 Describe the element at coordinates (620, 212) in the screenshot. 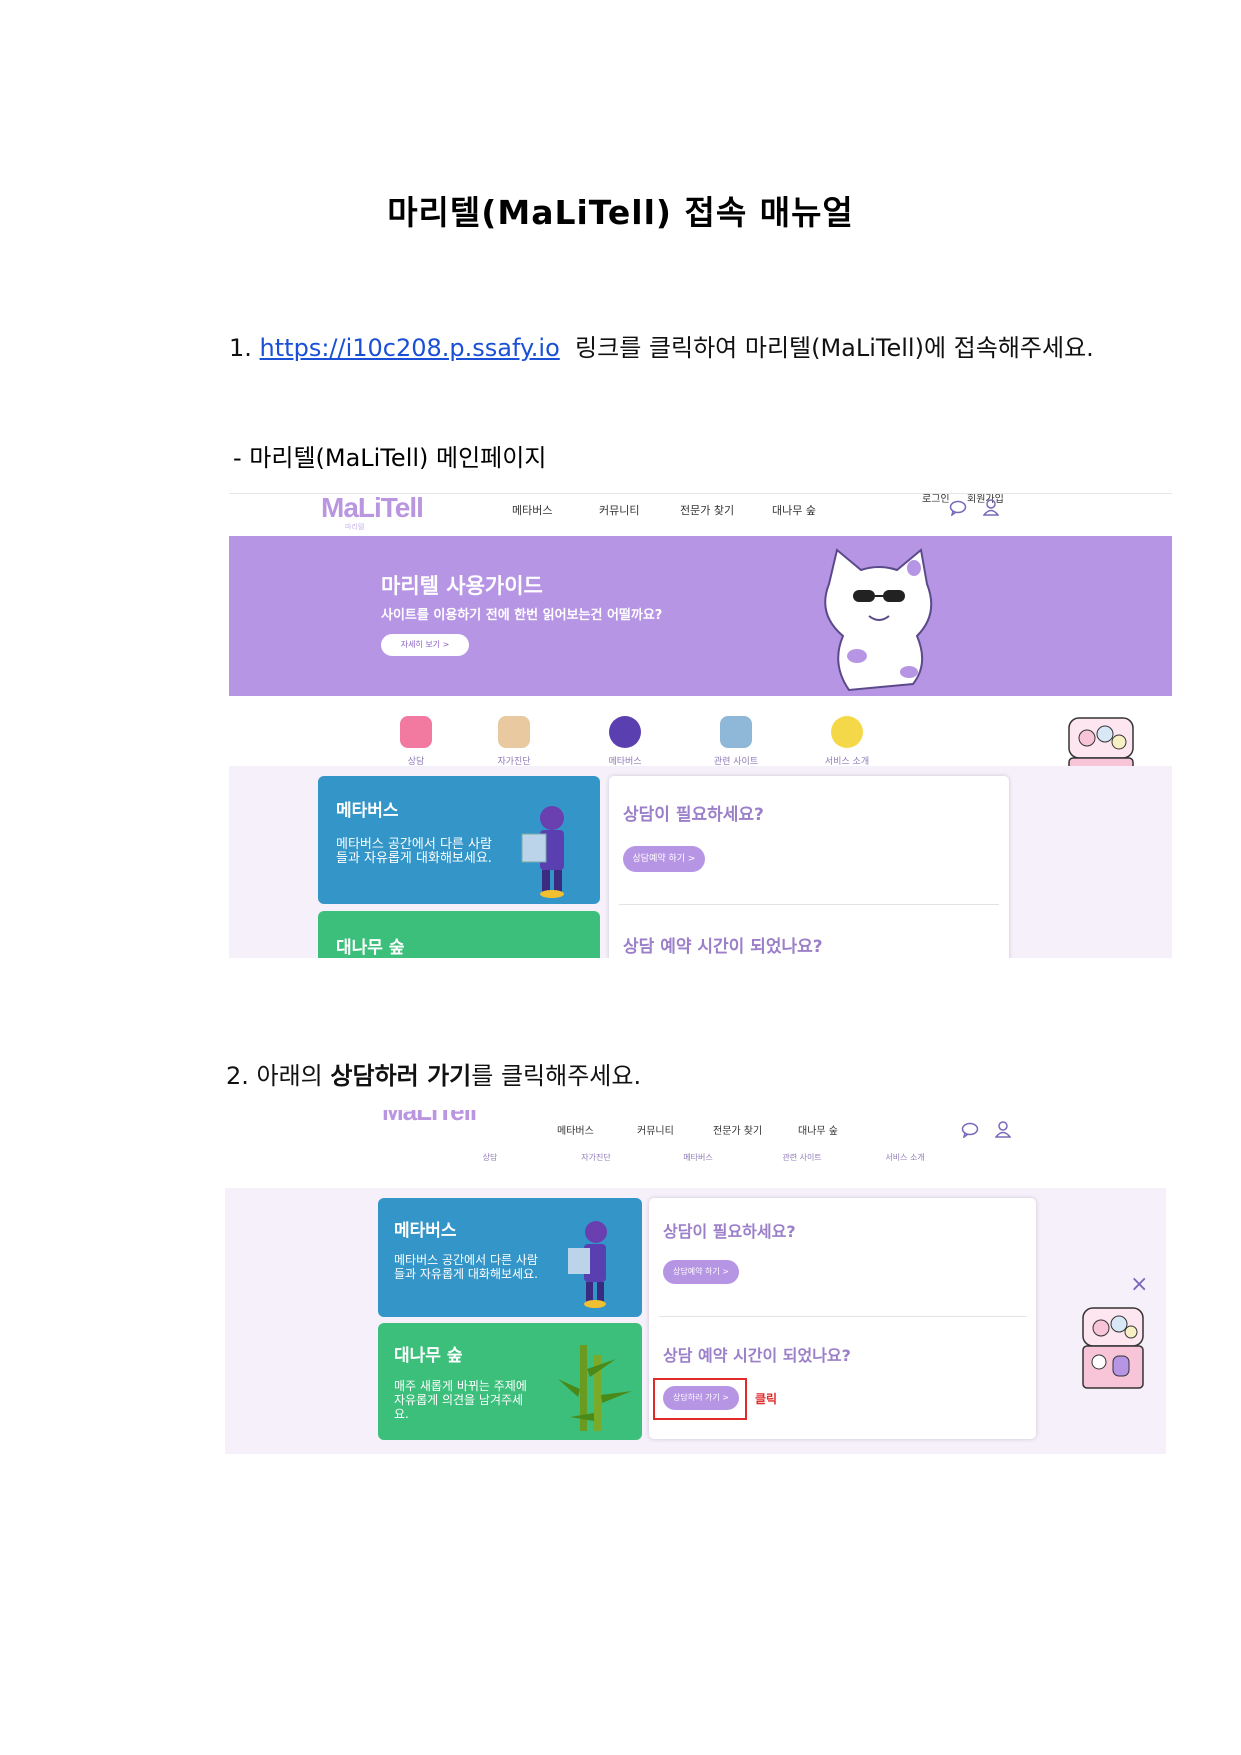

I see `page-title: 마리텔(MaLiTell) 접속 매뉴얼` at that location.